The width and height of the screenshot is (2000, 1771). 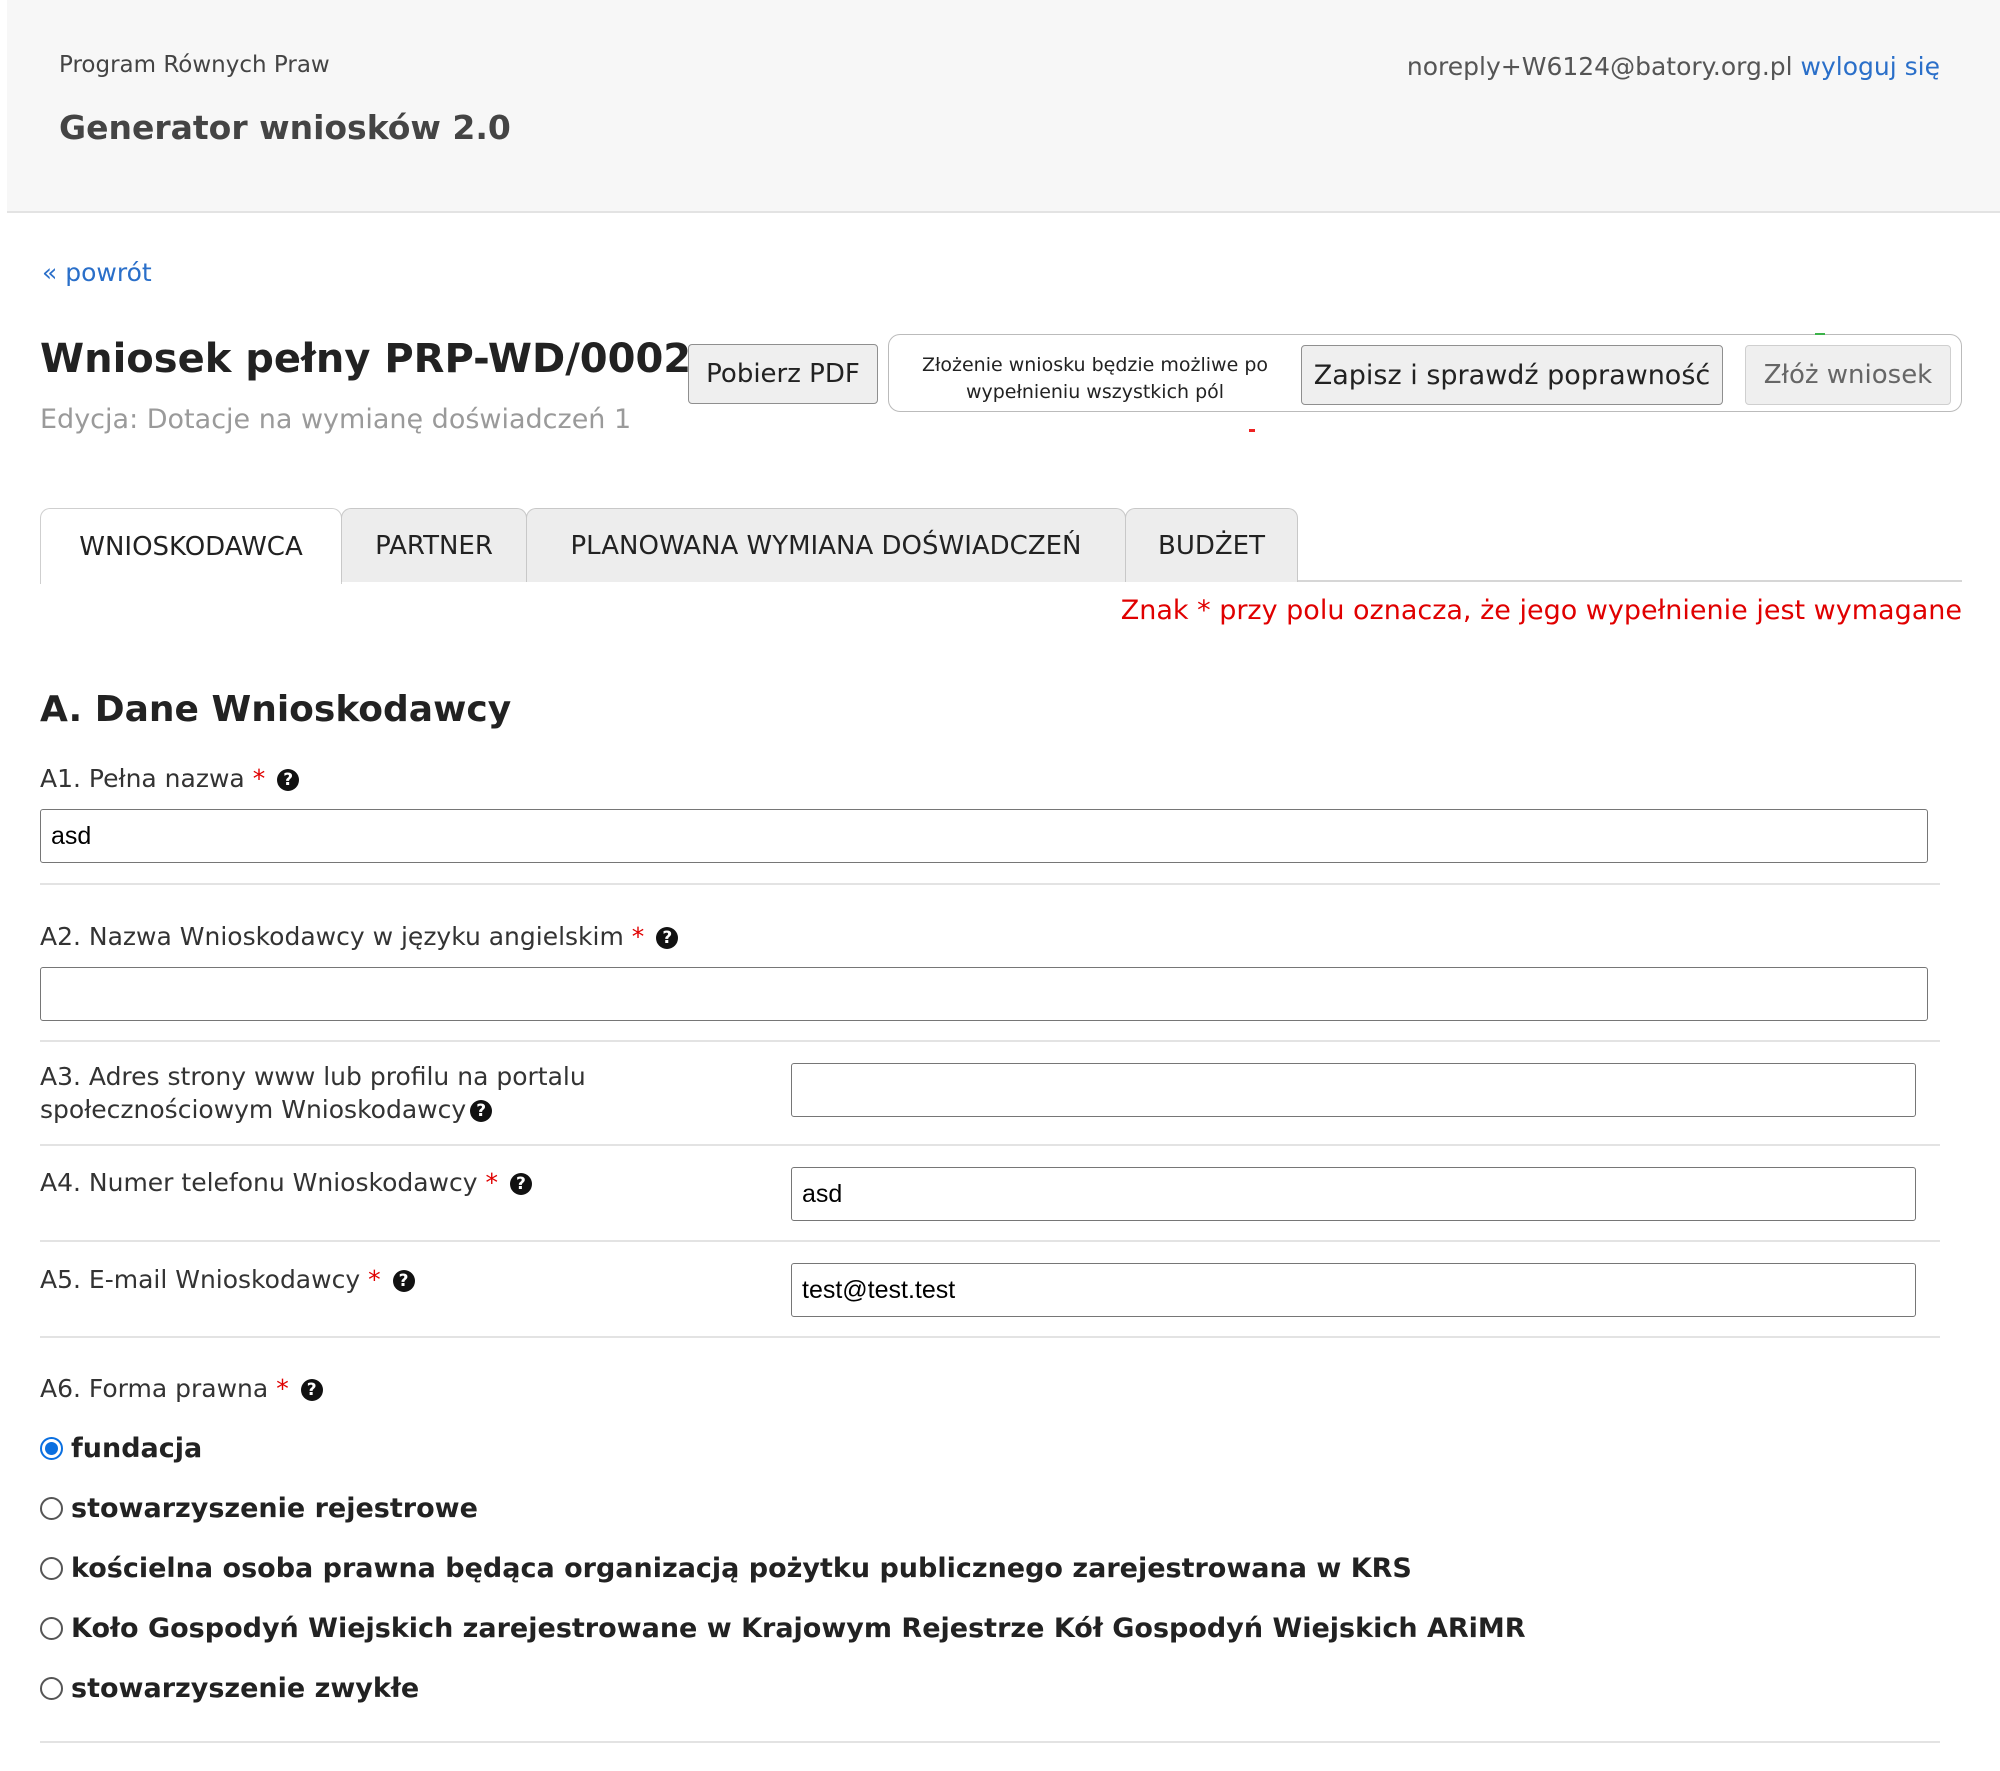 What do you see at coordinates (286, 1183) in the screenshot?
I see `field-label-phone: A4. Numer telefonu Wnioskodawcy * ?` at bounding box center [286, 1183].